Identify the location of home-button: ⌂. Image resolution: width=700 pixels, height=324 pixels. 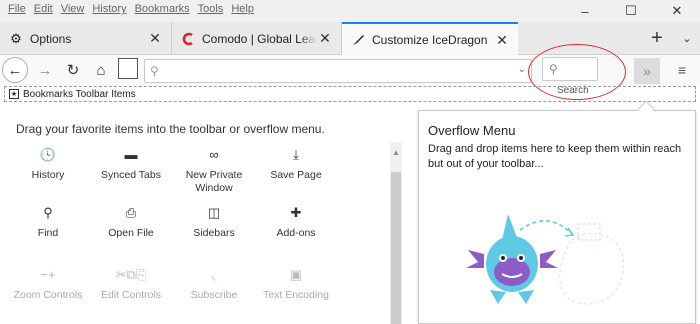
(101, 70).